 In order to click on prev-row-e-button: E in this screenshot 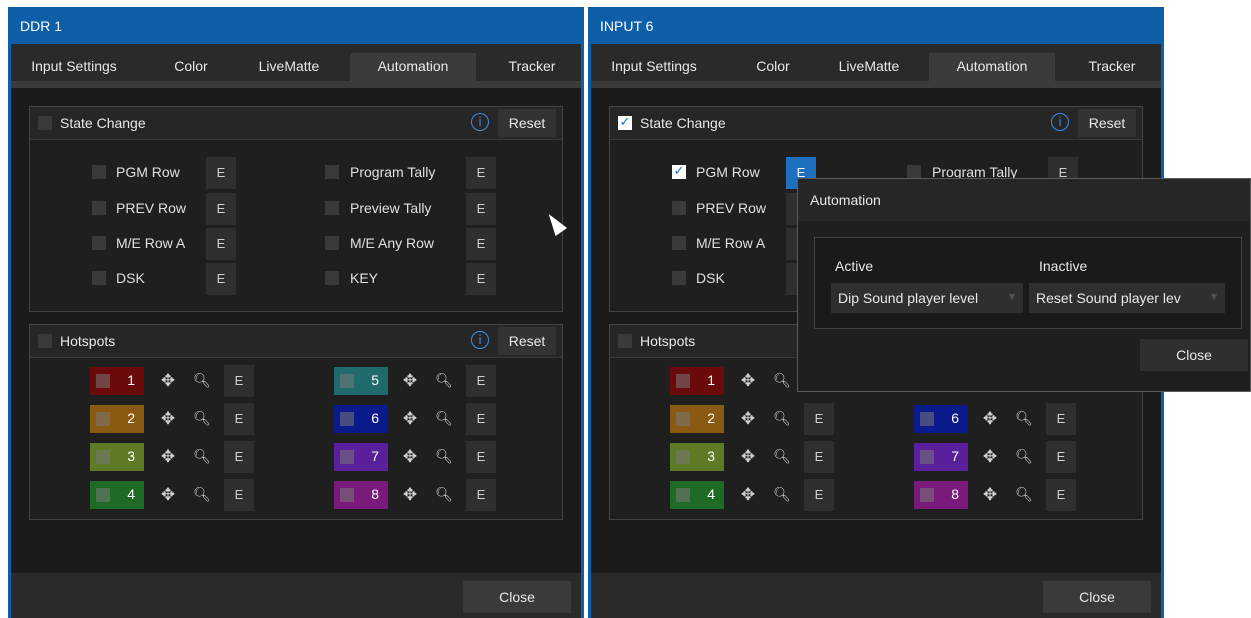, I will do `click(221, 209)`.